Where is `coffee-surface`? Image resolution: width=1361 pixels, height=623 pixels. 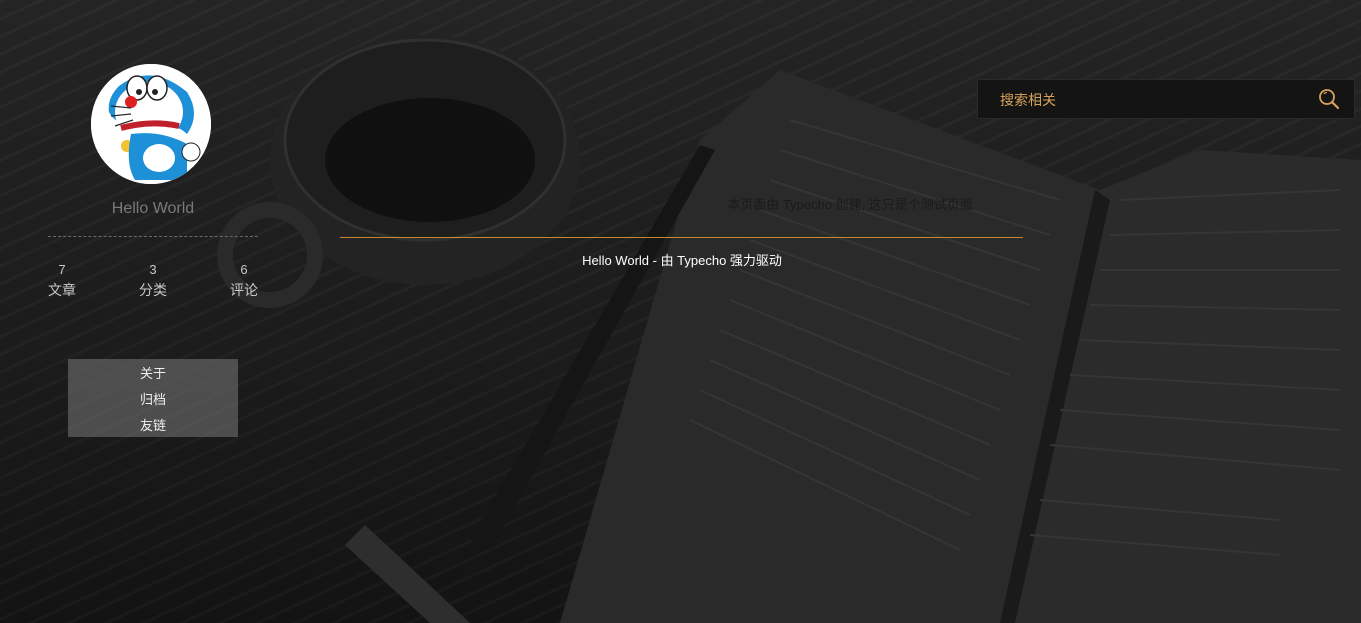
coffee-surface is located at coordinates (430, 160).